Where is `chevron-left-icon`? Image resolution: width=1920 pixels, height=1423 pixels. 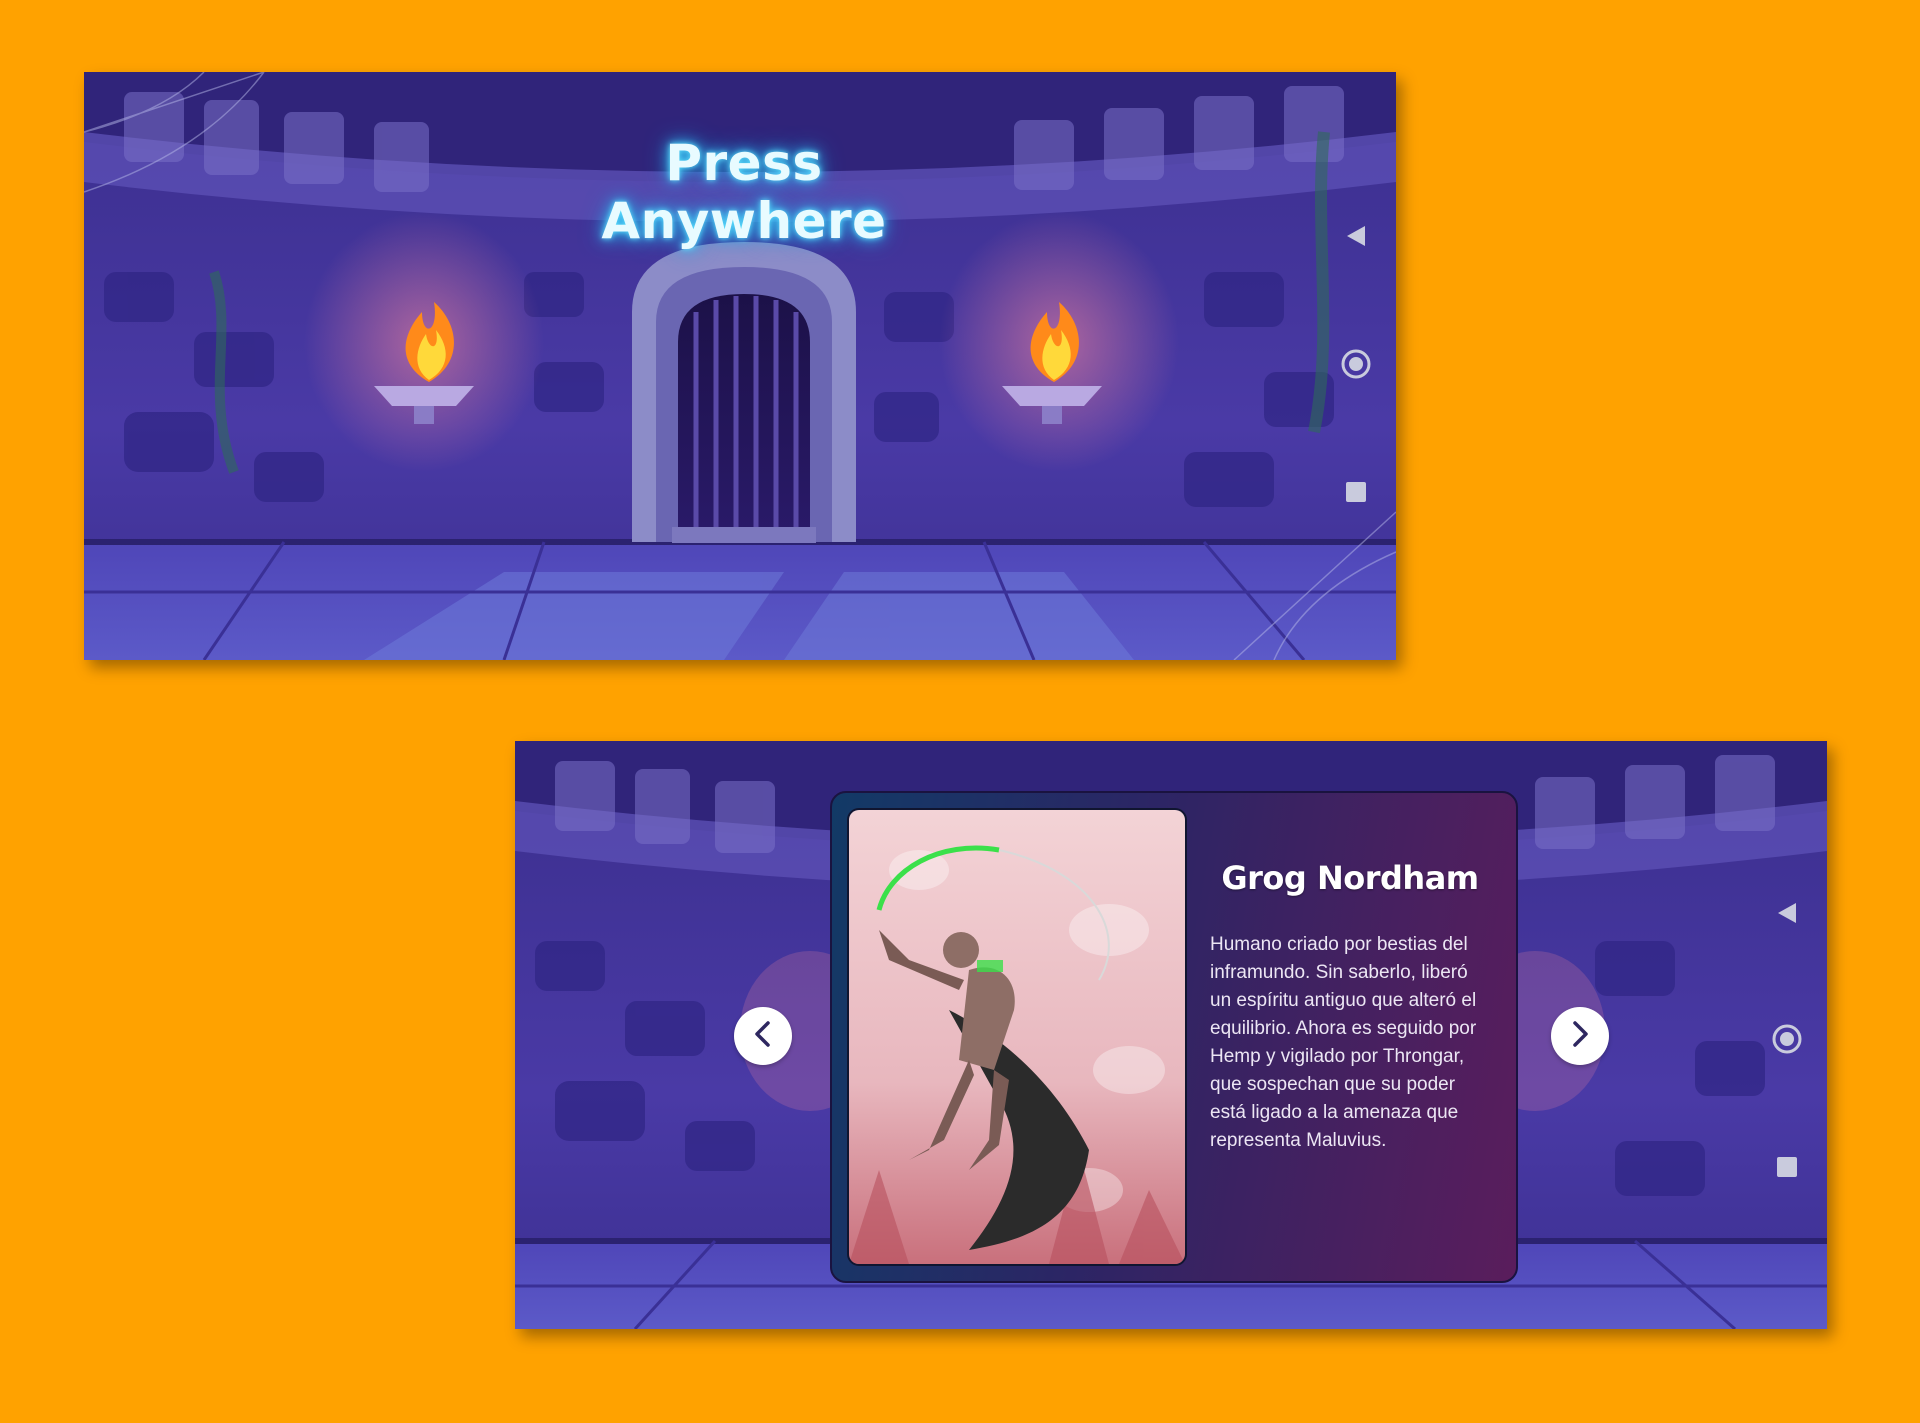 chevron-left-icon is located at coordinates (763, 1036).